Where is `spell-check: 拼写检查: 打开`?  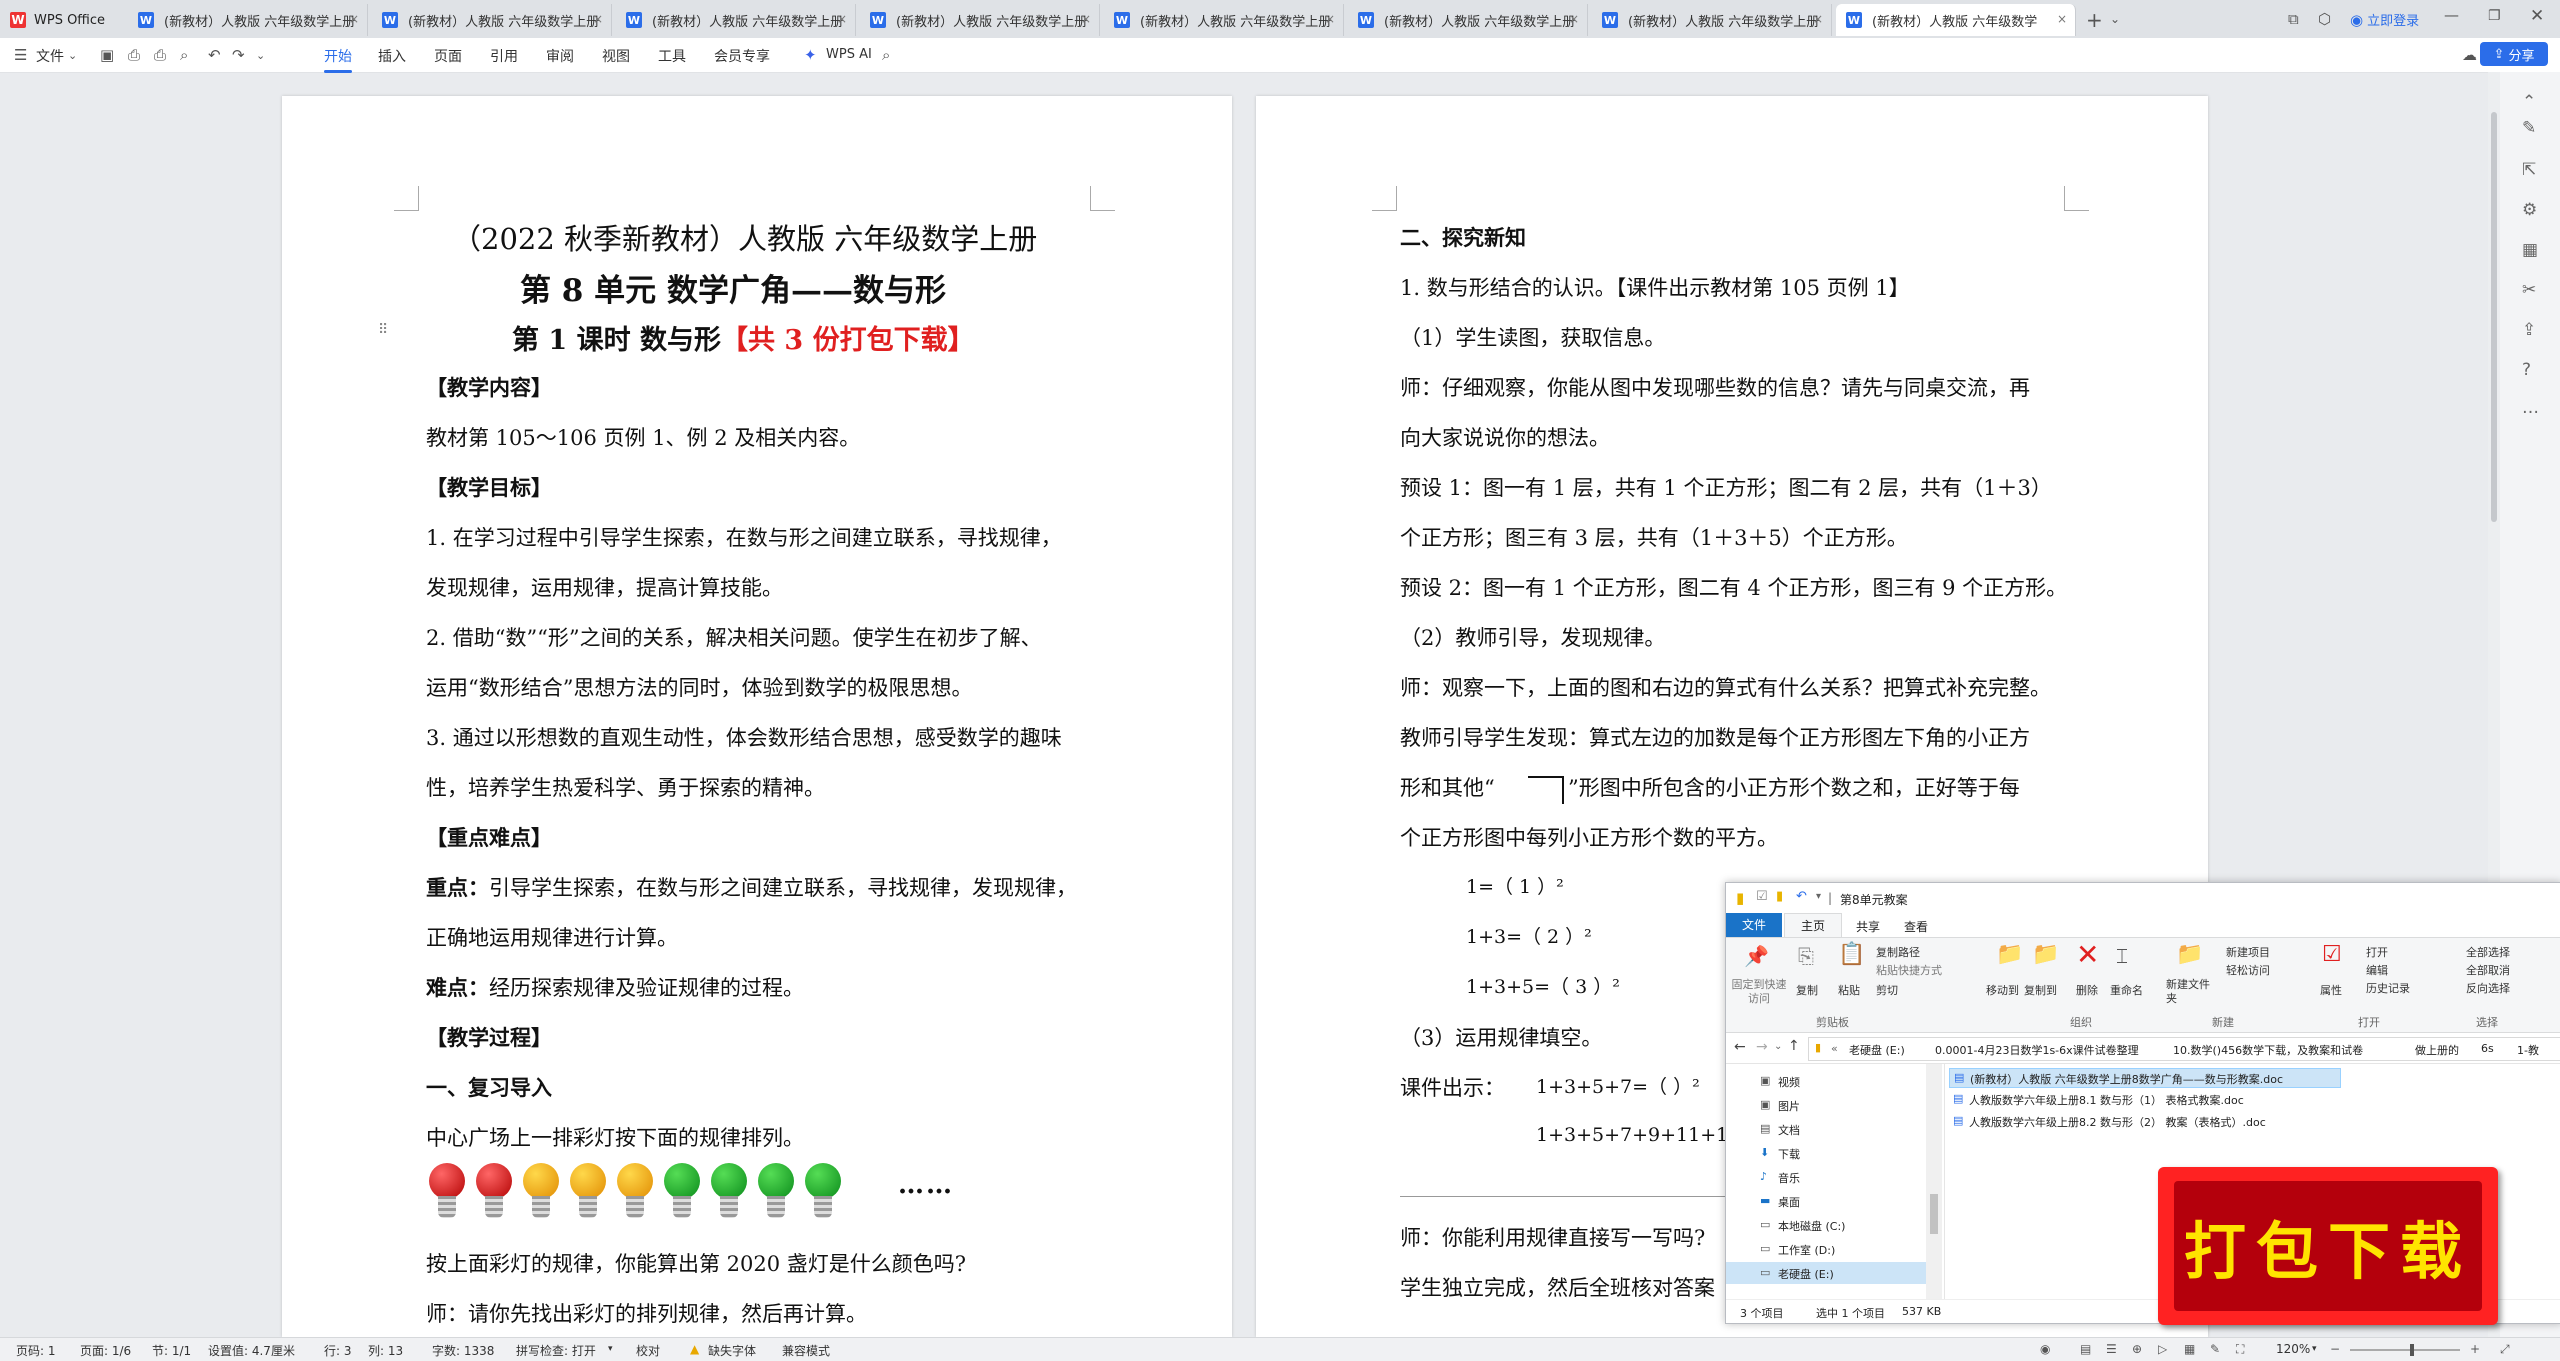
spell-check: 拼写检查: 打开 is located at coordinates (556, 1350).